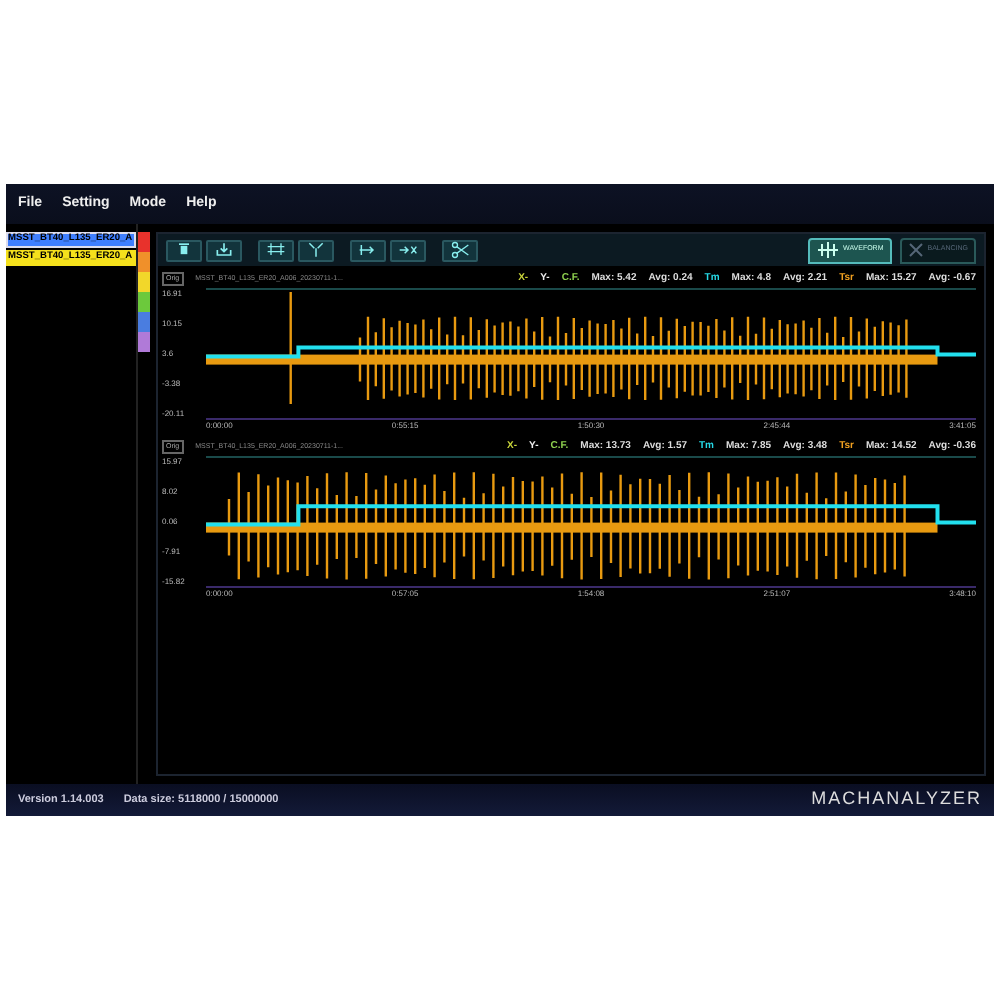 The height and width of the screenshot is (1000, 1000). I want to click on trash-icon, so click(184, 250).